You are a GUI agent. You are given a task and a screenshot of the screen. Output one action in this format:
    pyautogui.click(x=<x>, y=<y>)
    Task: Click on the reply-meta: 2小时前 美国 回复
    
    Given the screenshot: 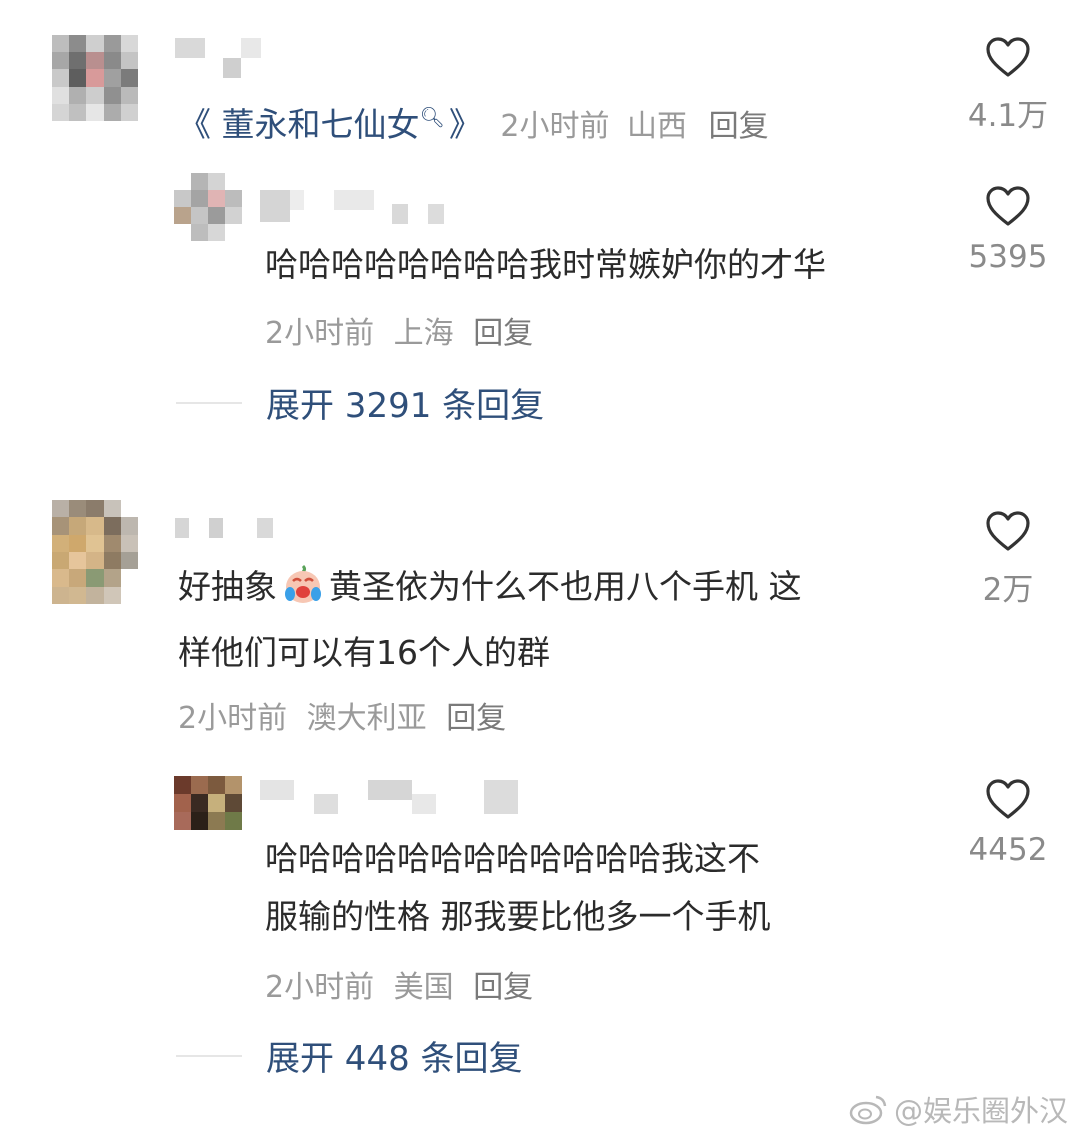 What is the action you would take?
    pyautogui.click(x=399, y=984)
    